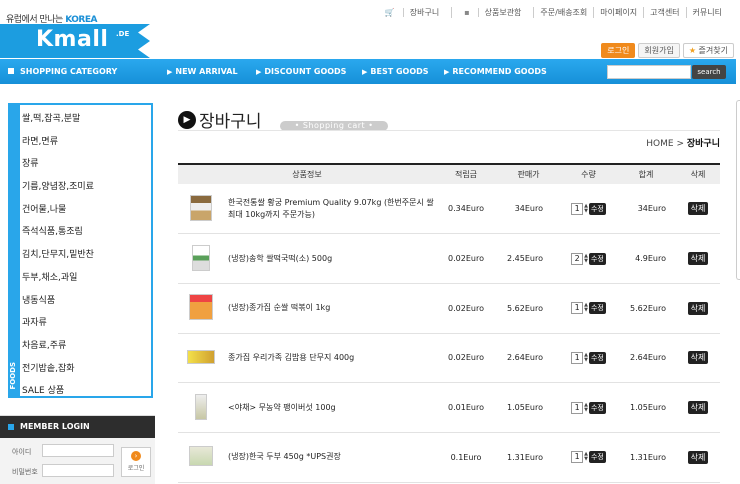 This screenshot has width=740, height=484. What do you see at coordinates (659, 144) in the screenshot?
I see `breadcrumb-home: HOME` at bounding box center [659, 144].